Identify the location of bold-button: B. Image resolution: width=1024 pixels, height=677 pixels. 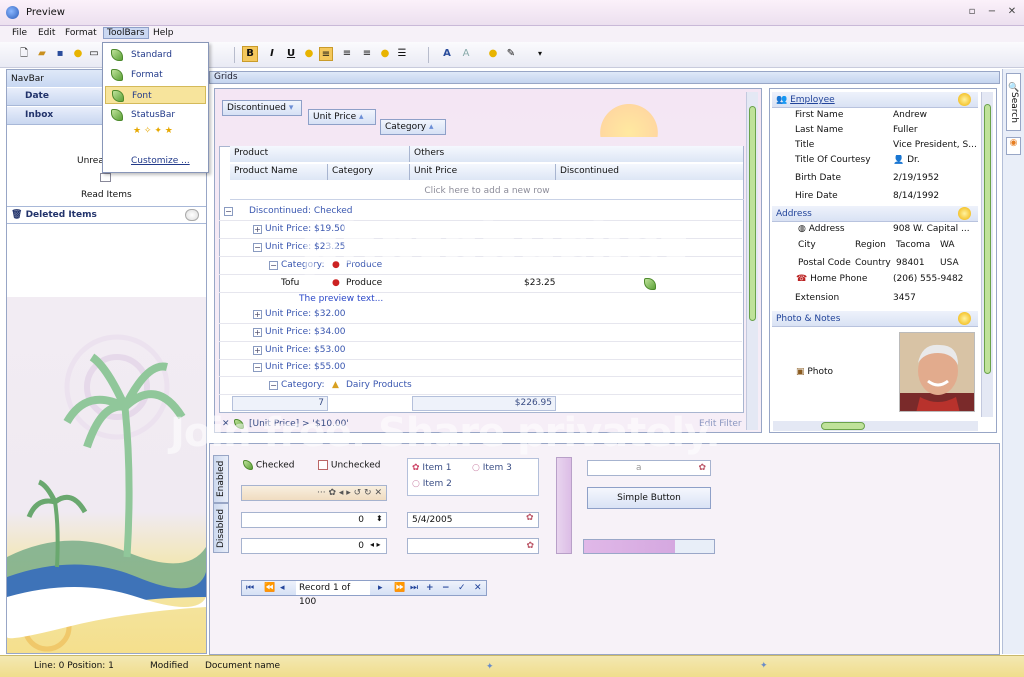
(250, 54).